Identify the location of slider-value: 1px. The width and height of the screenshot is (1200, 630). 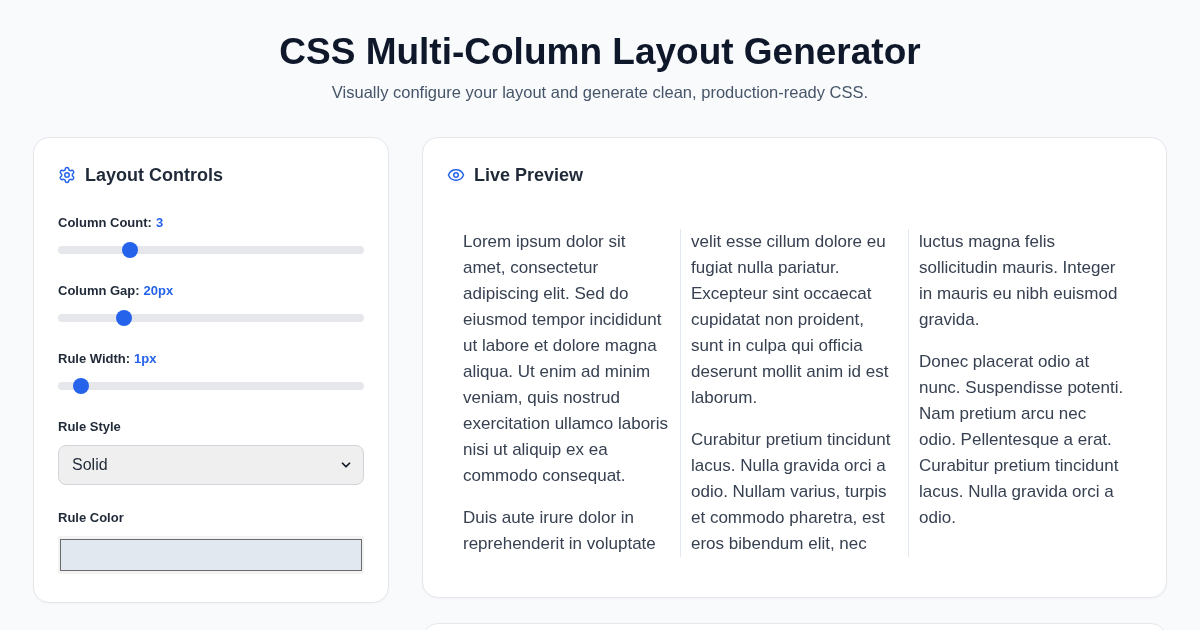
(145, 359).